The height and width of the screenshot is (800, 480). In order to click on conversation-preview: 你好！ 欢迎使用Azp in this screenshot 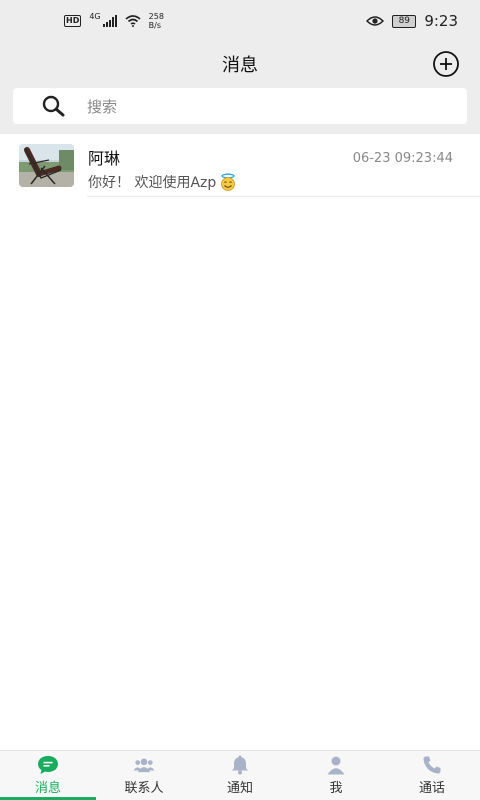, I will do `click(284, 182)`.